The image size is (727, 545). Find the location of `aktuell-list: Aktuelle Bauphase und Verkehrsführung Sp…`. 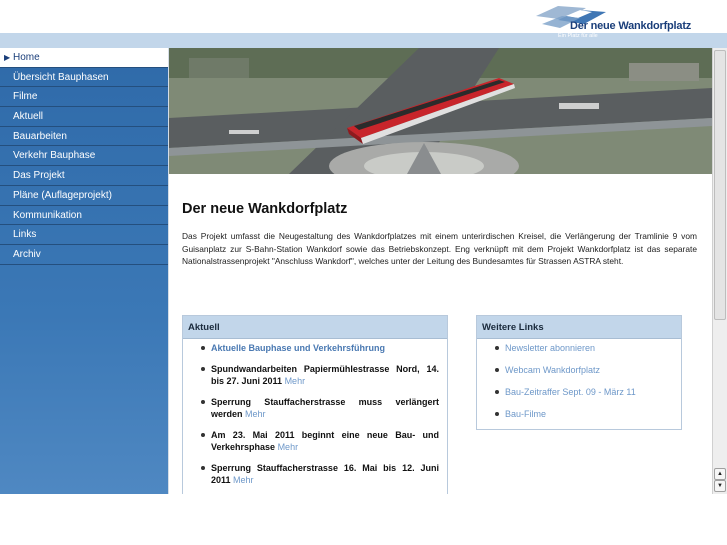

aktuell-list: Aktuelle Bauphase und Verkehrsführung Sp… is located at coordinates (315, 412).